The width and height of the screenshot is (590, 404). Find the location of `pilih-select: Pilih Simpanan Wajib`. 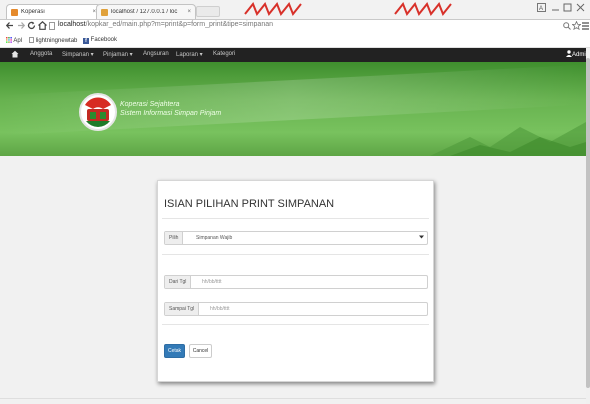

pilih-select: Pilih Simpanan Wajib is located at coordinates (296, 238).